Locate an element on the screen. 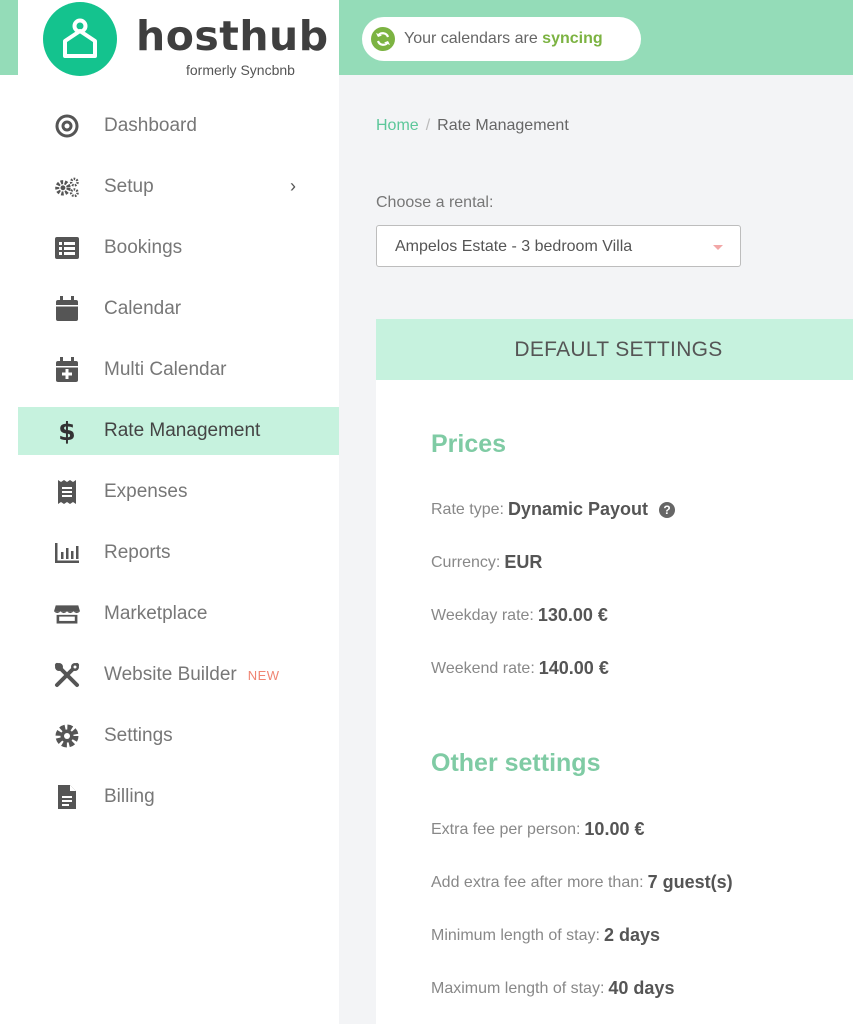 This screenshot has width=853, height=1024. min-stay-value: 2 days is located at coordinates (631, 935).